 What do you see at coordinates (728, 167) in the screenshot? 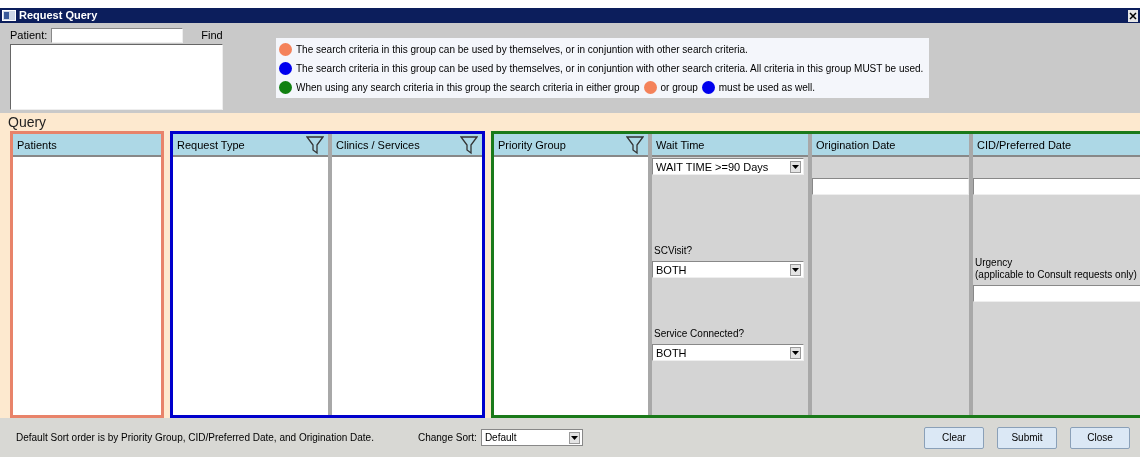
I see `dropdown: WAIT TIME >=90 Days` at bounding box center [728, 167].